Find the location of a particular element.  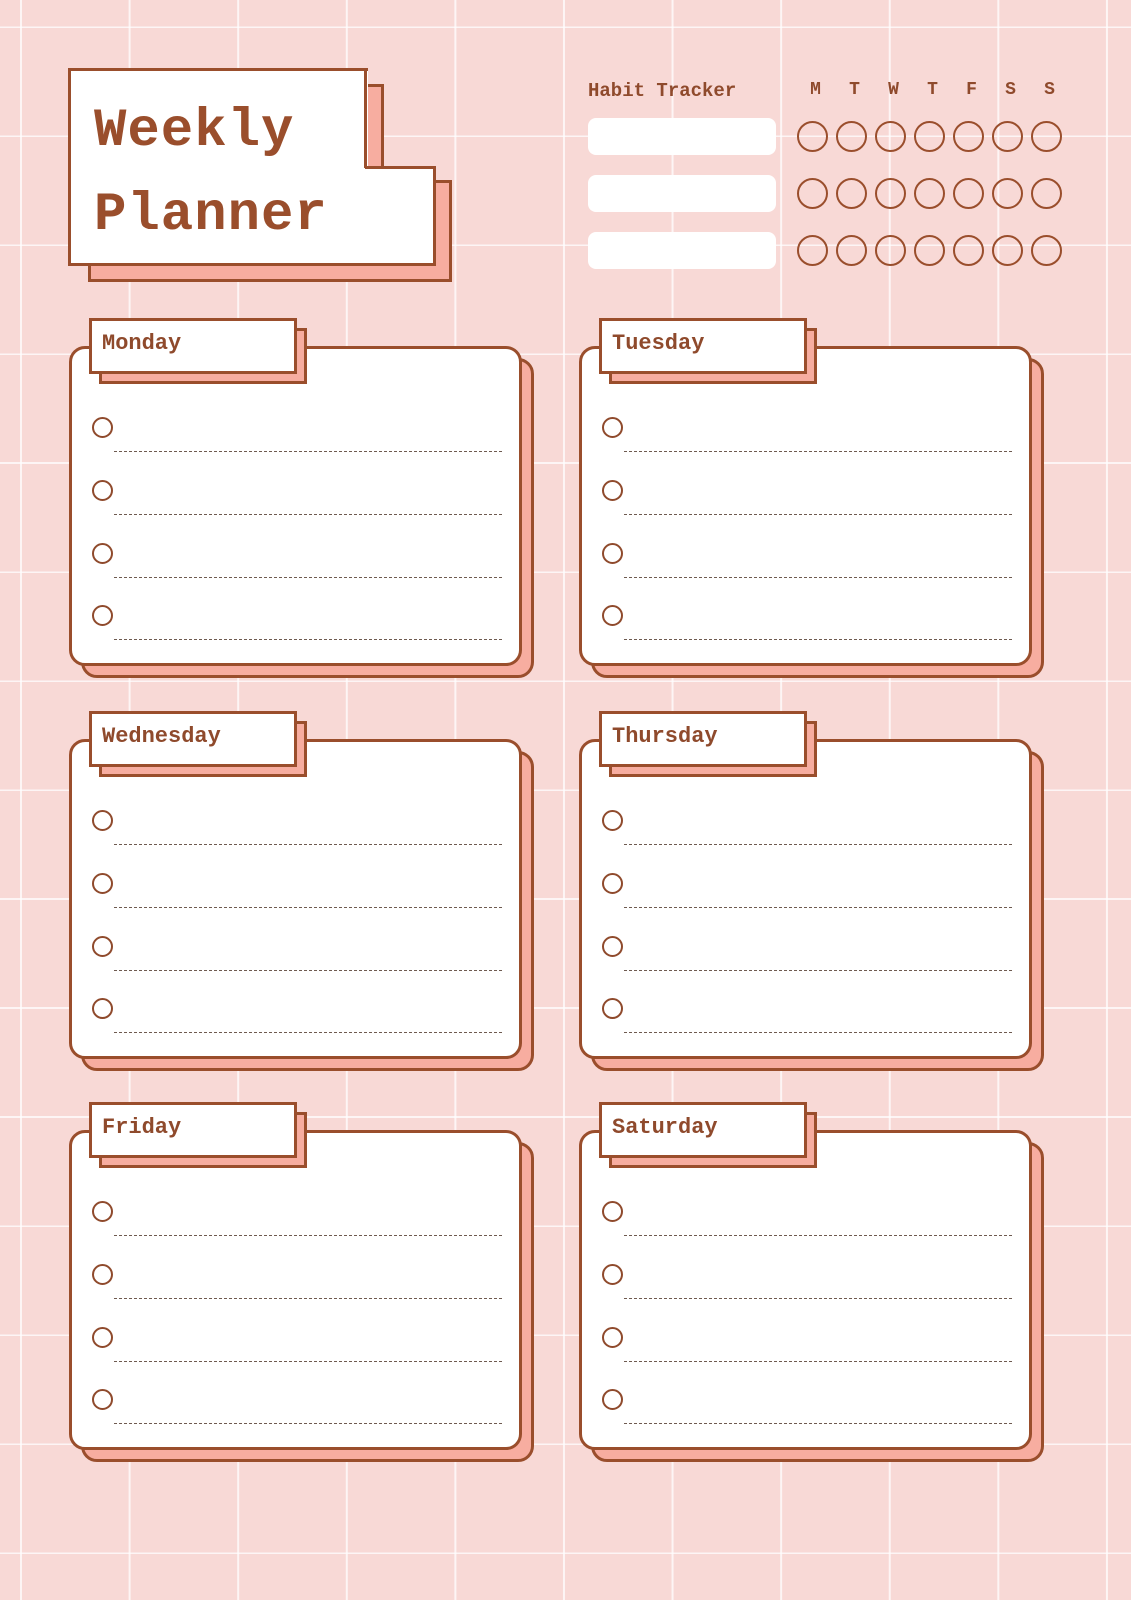

page-title-line2: Planner is located at coordinates (211, 215).